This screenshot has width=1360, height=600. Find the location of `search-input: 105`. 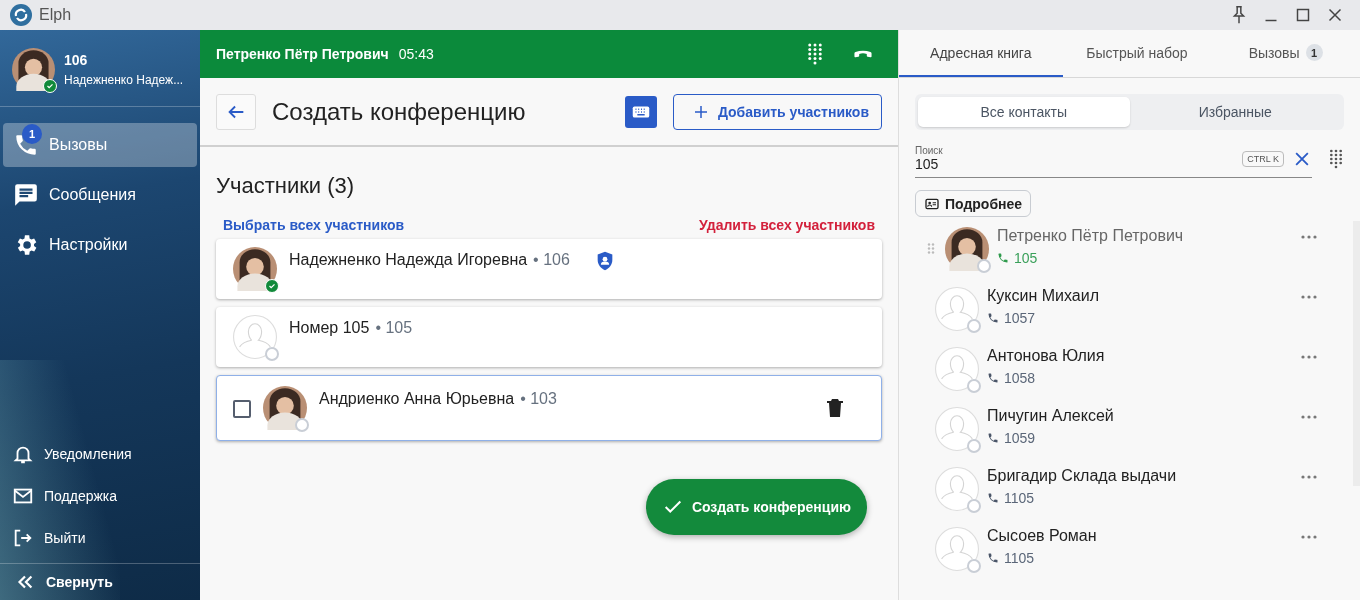

search-input: 105 is located at coordinates (1075, 164).